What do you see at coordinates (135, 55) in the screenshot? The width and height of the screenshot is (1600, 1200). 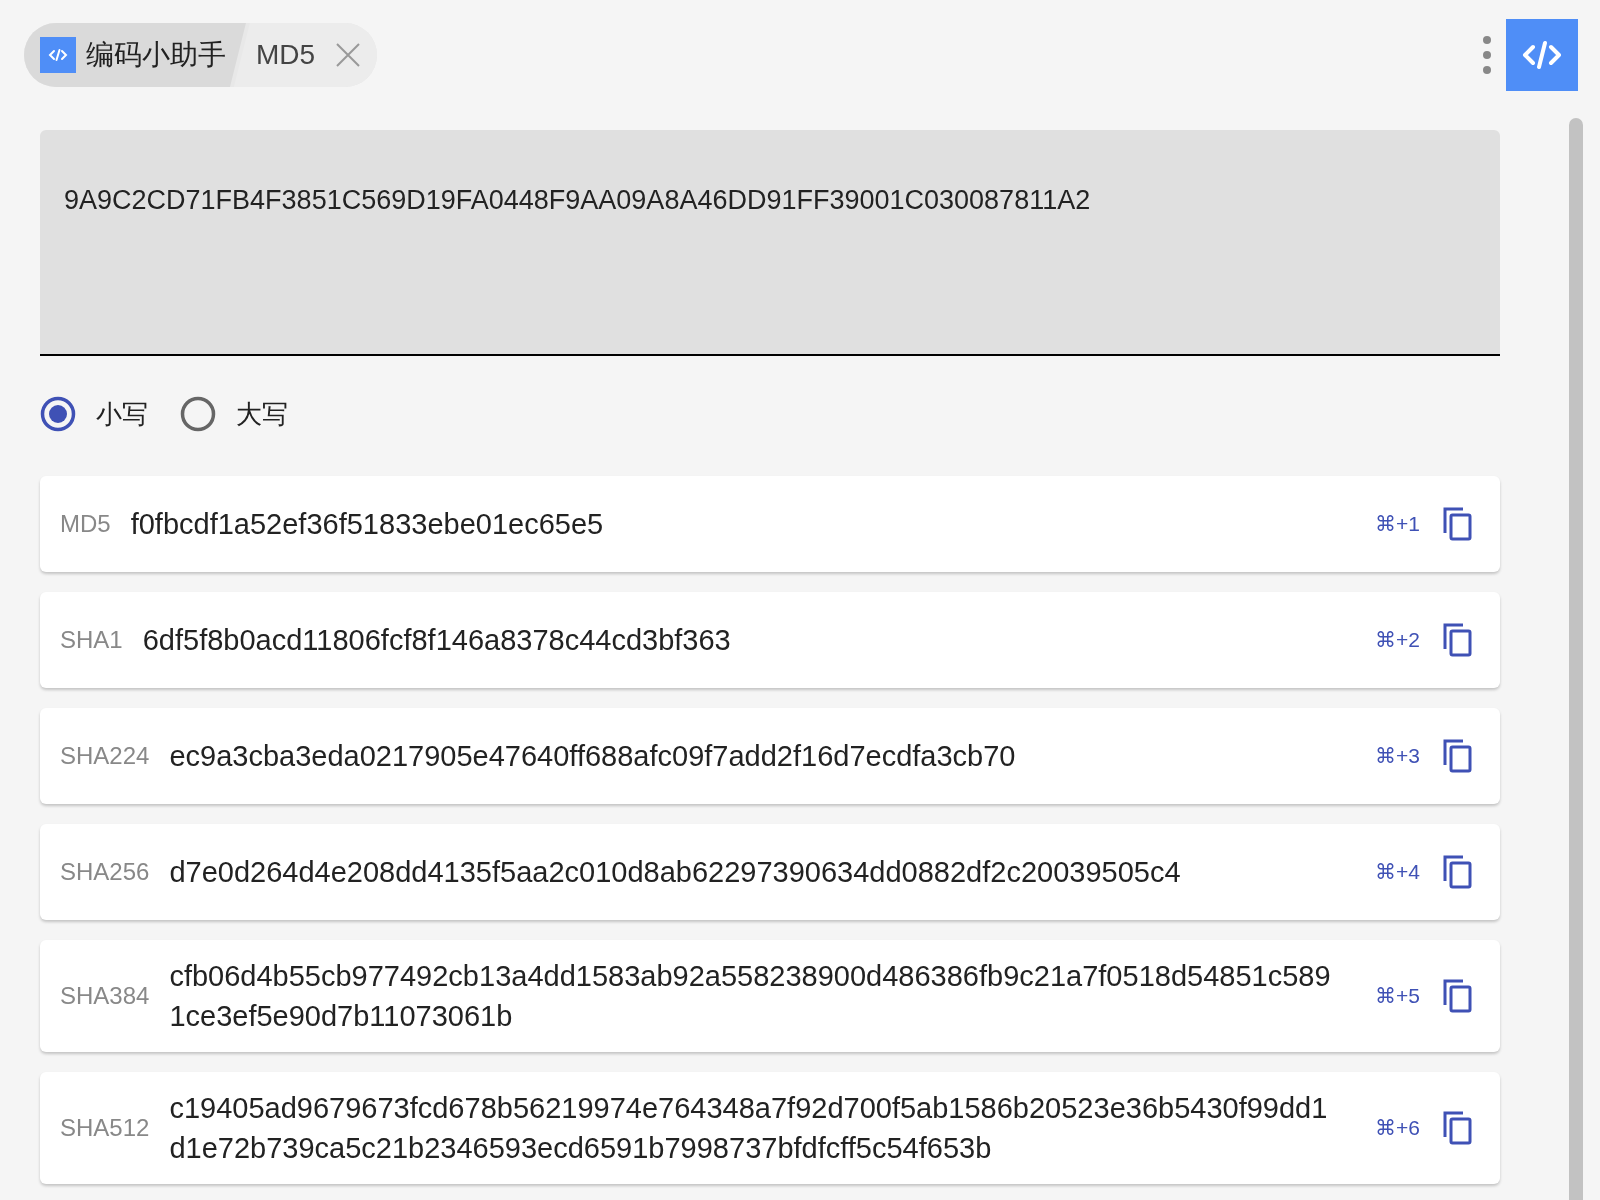 I see `tab: 编码小助手` at bounding box center [135, 55].